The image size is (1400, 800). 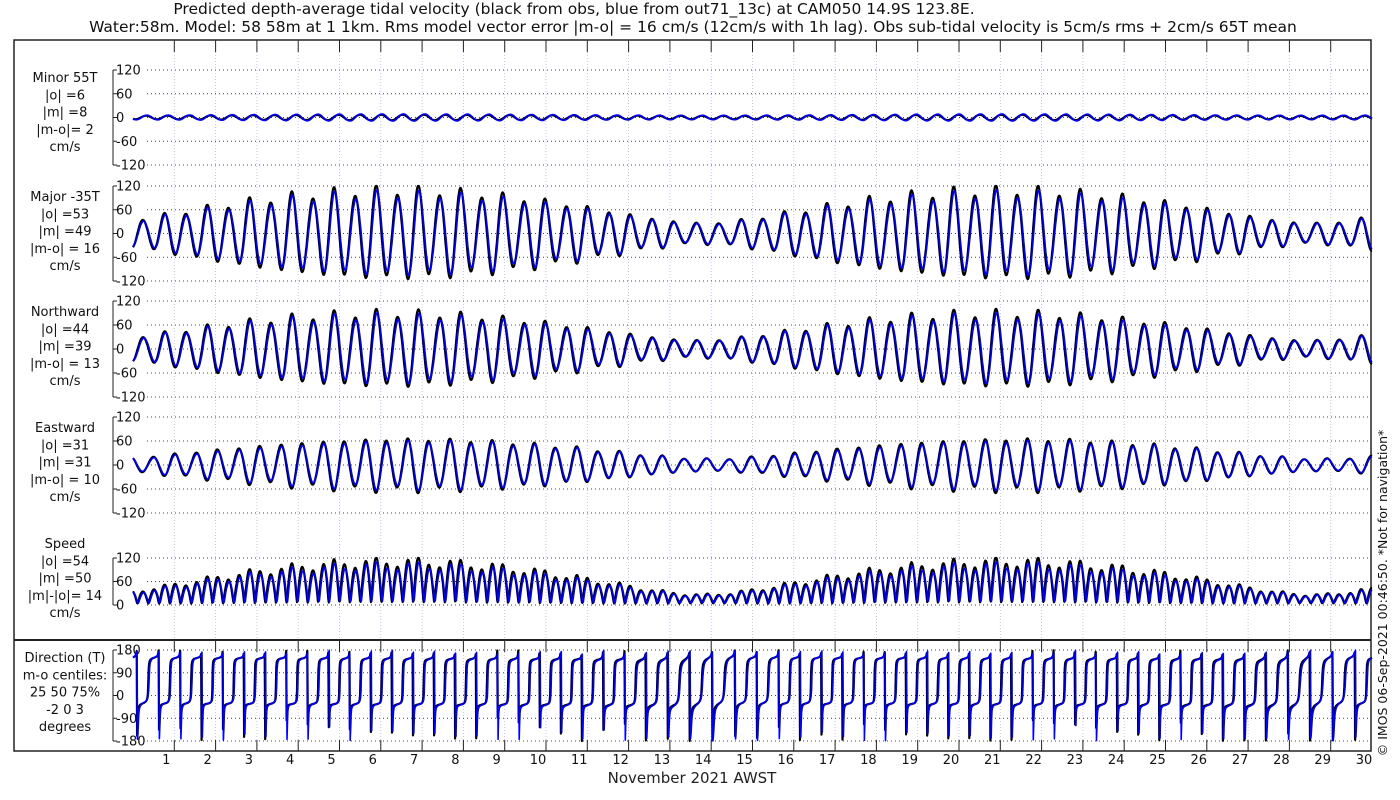 What do you see at coordinates (909, 760) in the screenshot?
I see `x-tick-label: 19` at bounding box center [909, 760].